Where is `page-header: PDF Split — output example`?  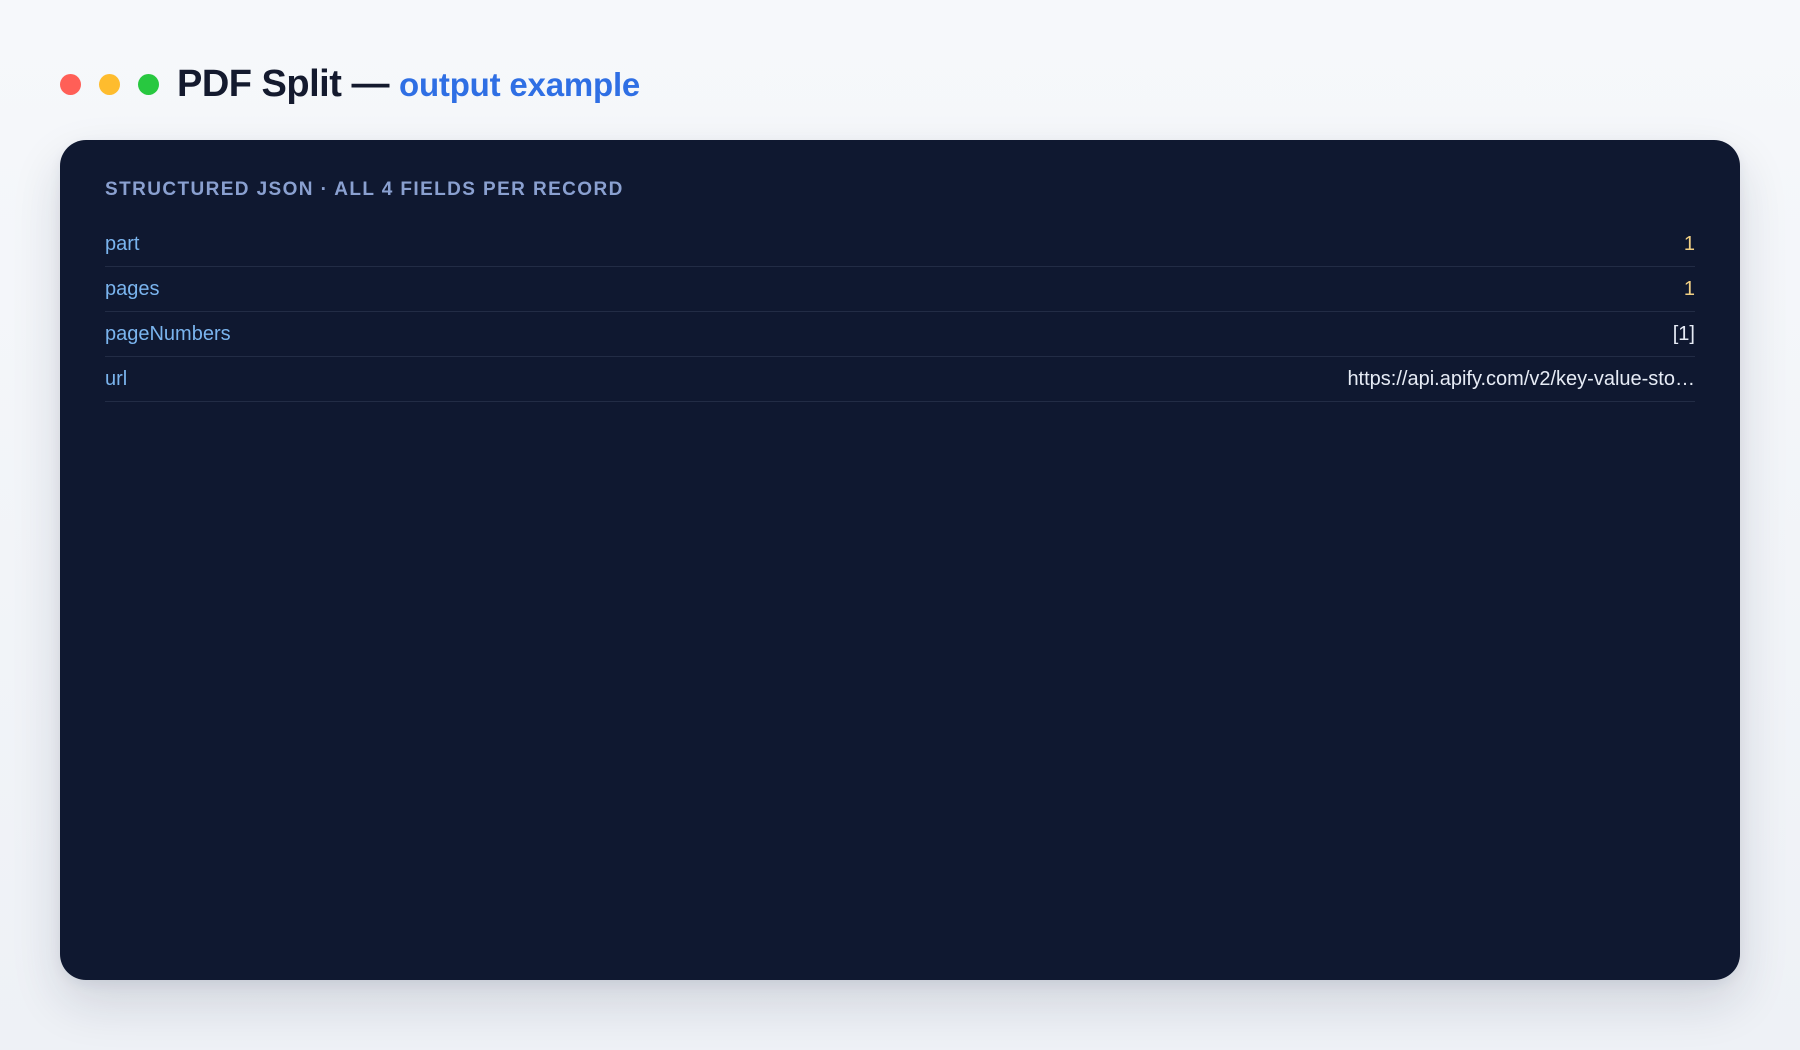
page-header: PDF Split — output example is located at coordinates (350, 84).